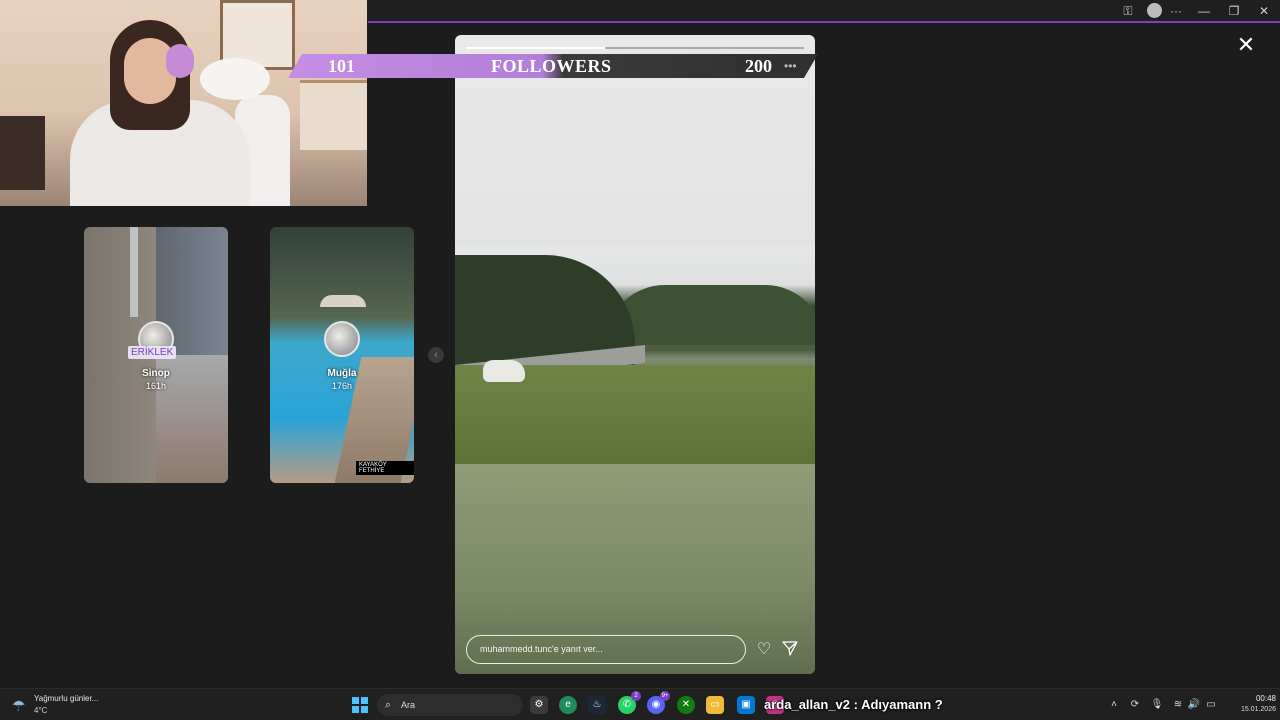  Describe the element at coordinates (342, 339) in the screenshot. I see `thumb-avatar` at that location.